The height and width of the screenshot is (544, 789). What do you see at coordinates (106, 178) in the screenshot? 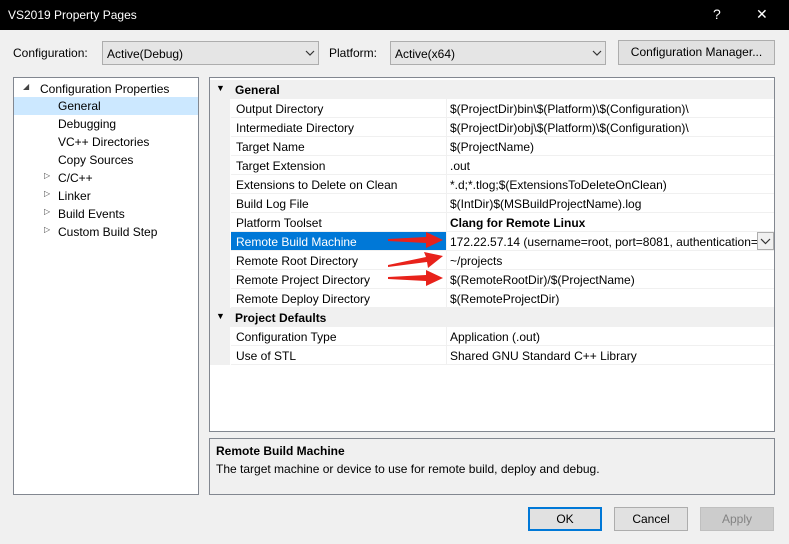
I see `tree-item-cpp: ▷ C/C++` at bounding box center [106, 178].